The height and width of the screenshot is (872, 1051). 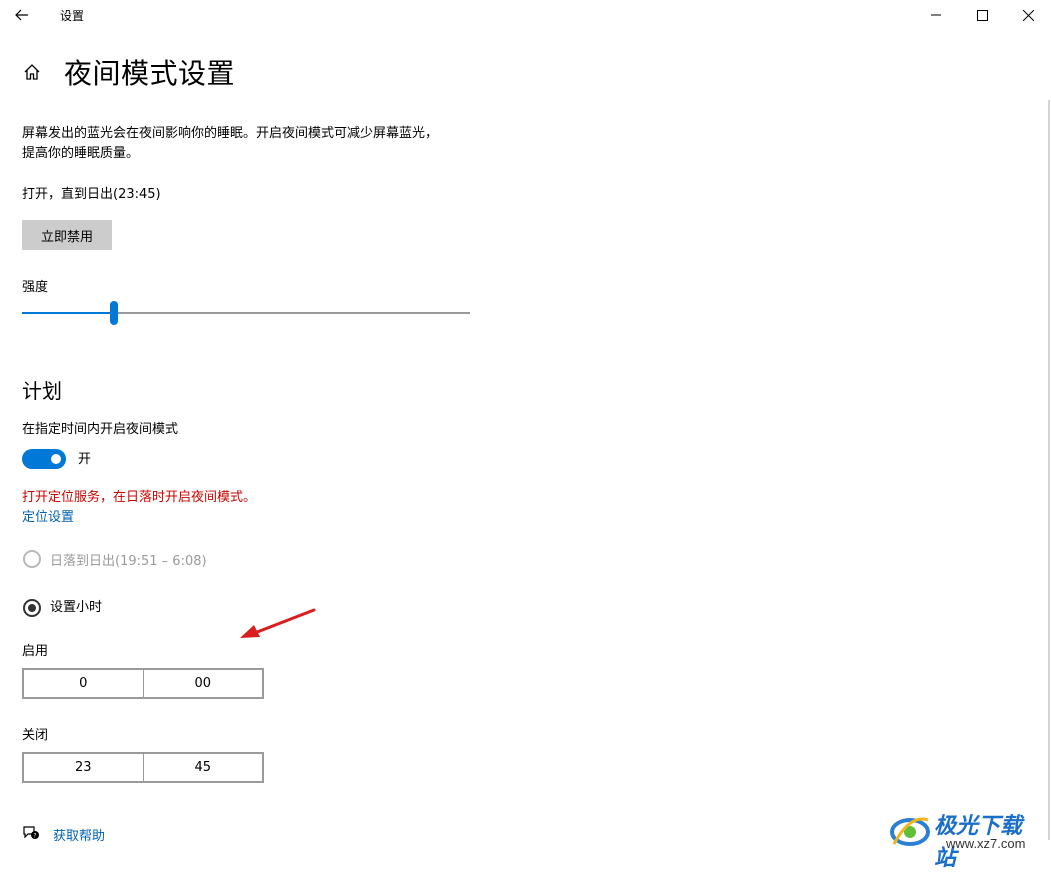 What do you see at coordinates (1049, 470) in the screenshot?
I see `scrollbar` at bounding box center [1049, 470].